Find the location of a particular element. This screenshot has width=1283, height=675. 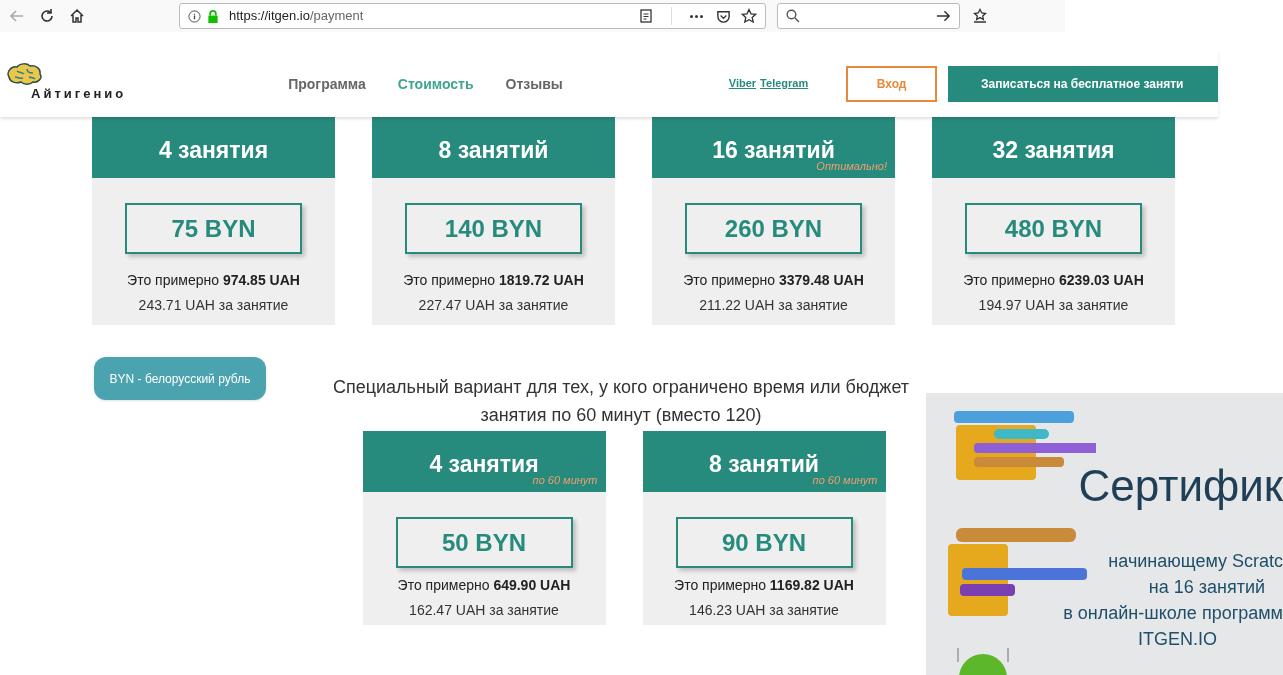

per-lesson-text: 243.71 UAH за занятие is located at coordinates (213, 305).